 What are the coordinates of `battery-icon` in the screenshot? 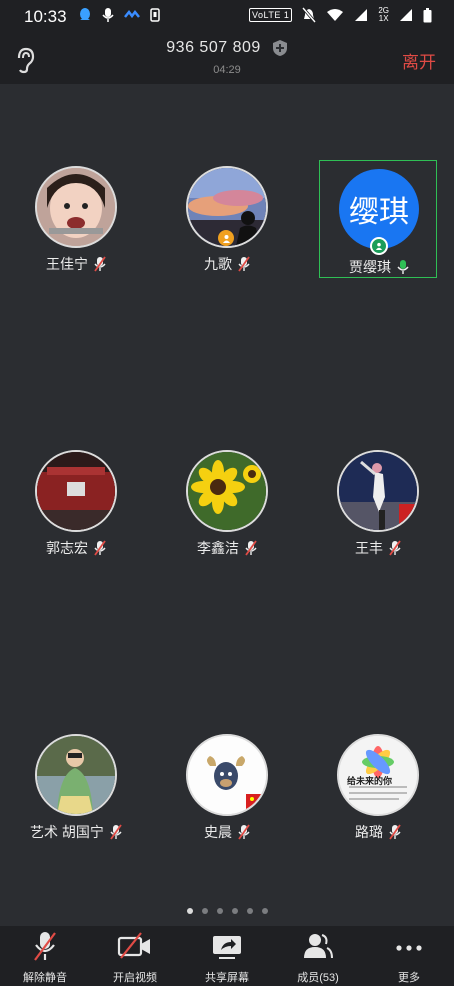 It's located at (427, 14).